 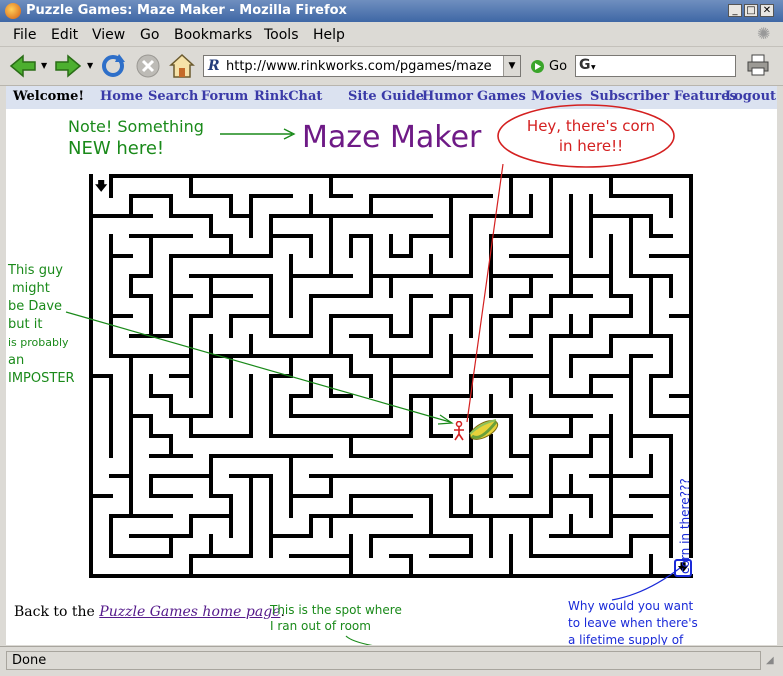 What do you see at coordinates (591, 146) in the screenshot?
I see `corn-line-2: in here!!` at bounding box center [591, 146].